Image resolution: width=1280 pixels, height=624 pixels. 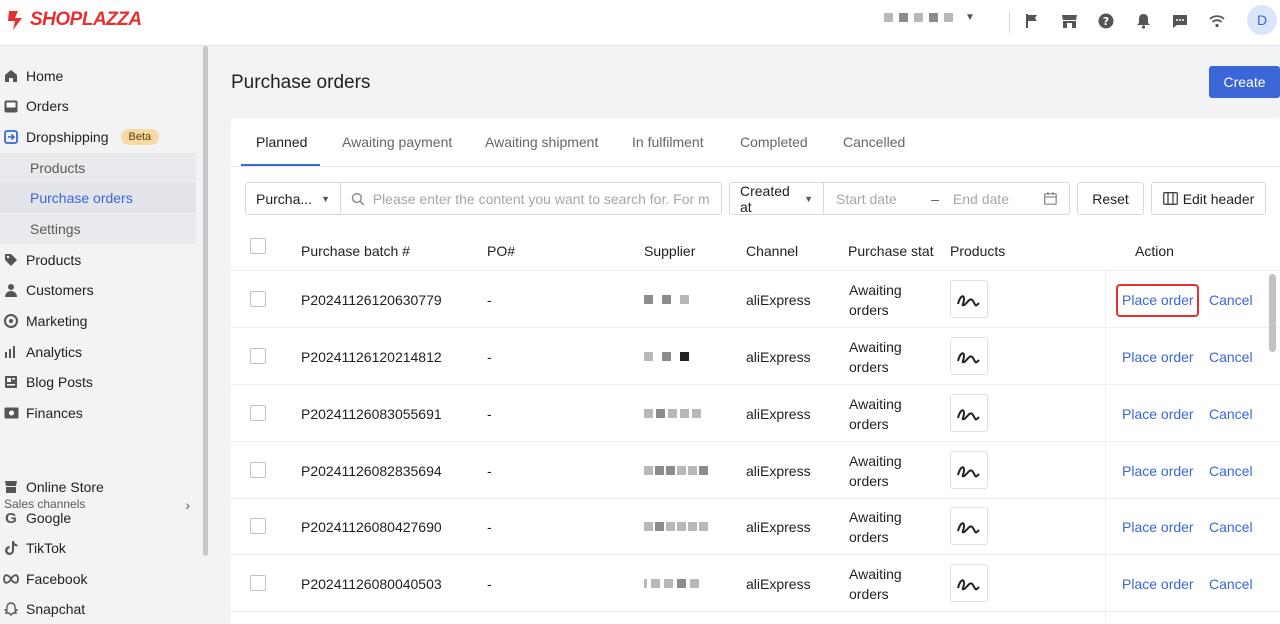 What do you see at coordinates (205, 301) in the screenshot?
I see `sidebar-scrollbar` at bounding box center [205, 301].